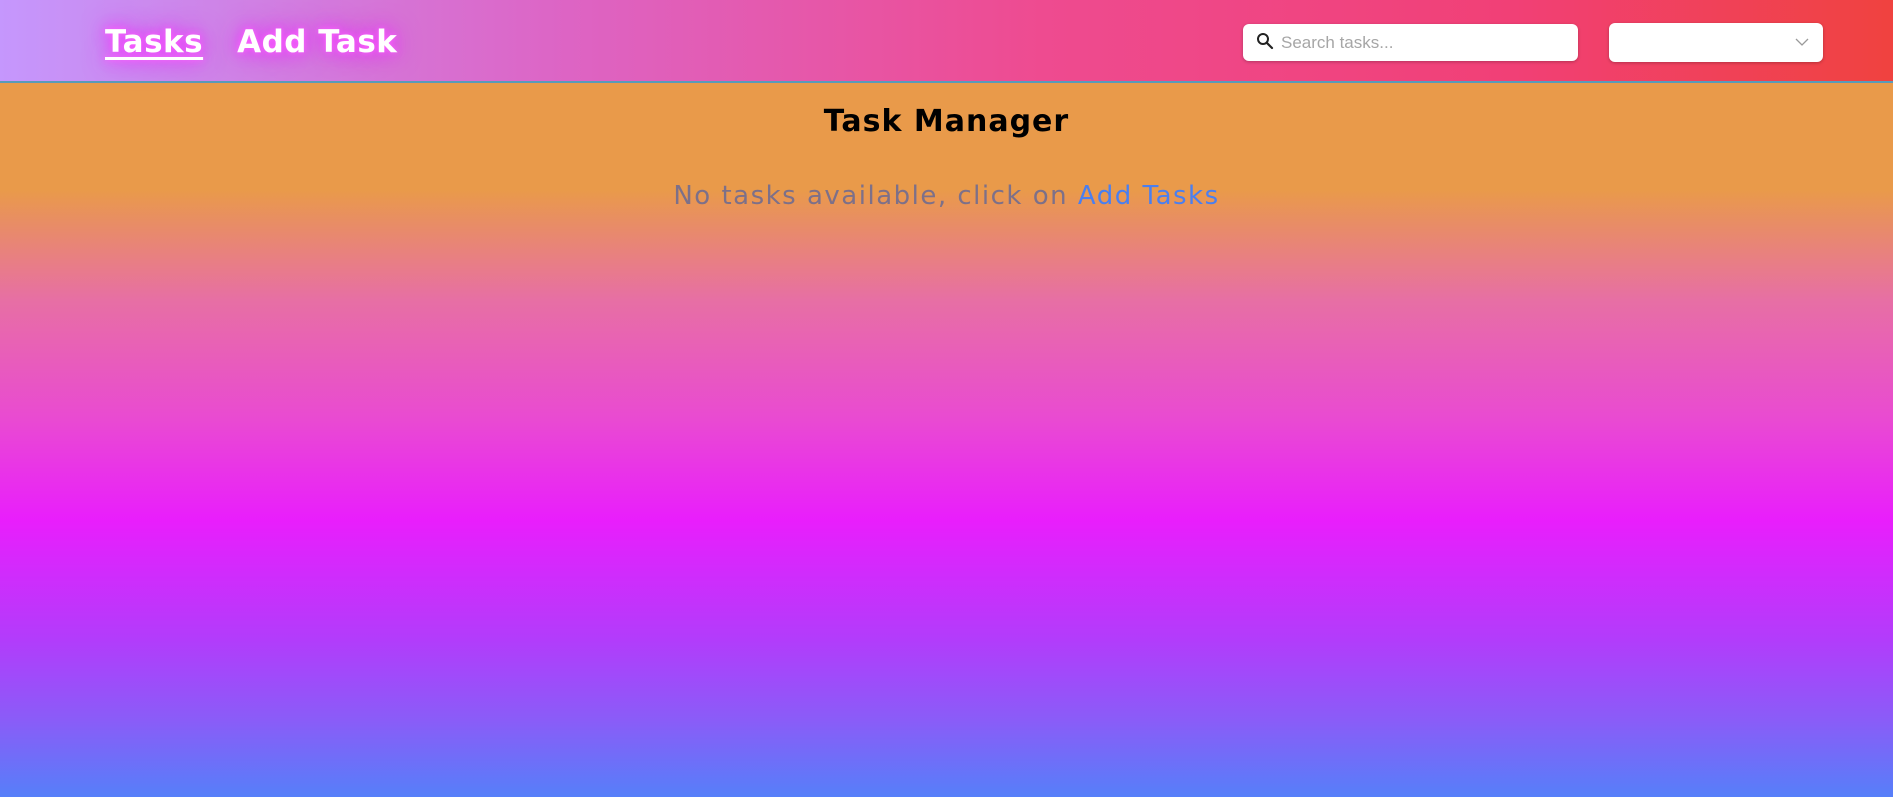 The width and height of the screenshot is (1893, 797). What do you see at coordinates (1421, 42) in the screenshot?
I see `search-input` at bounding box center [1421, 42].